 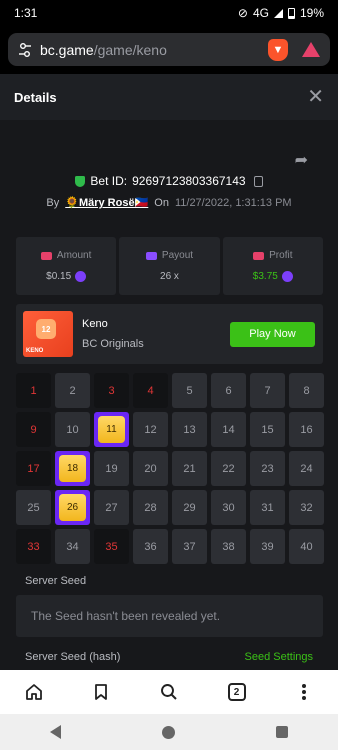 I want to click on verified-shield-icon, so click(x=80, y=181).